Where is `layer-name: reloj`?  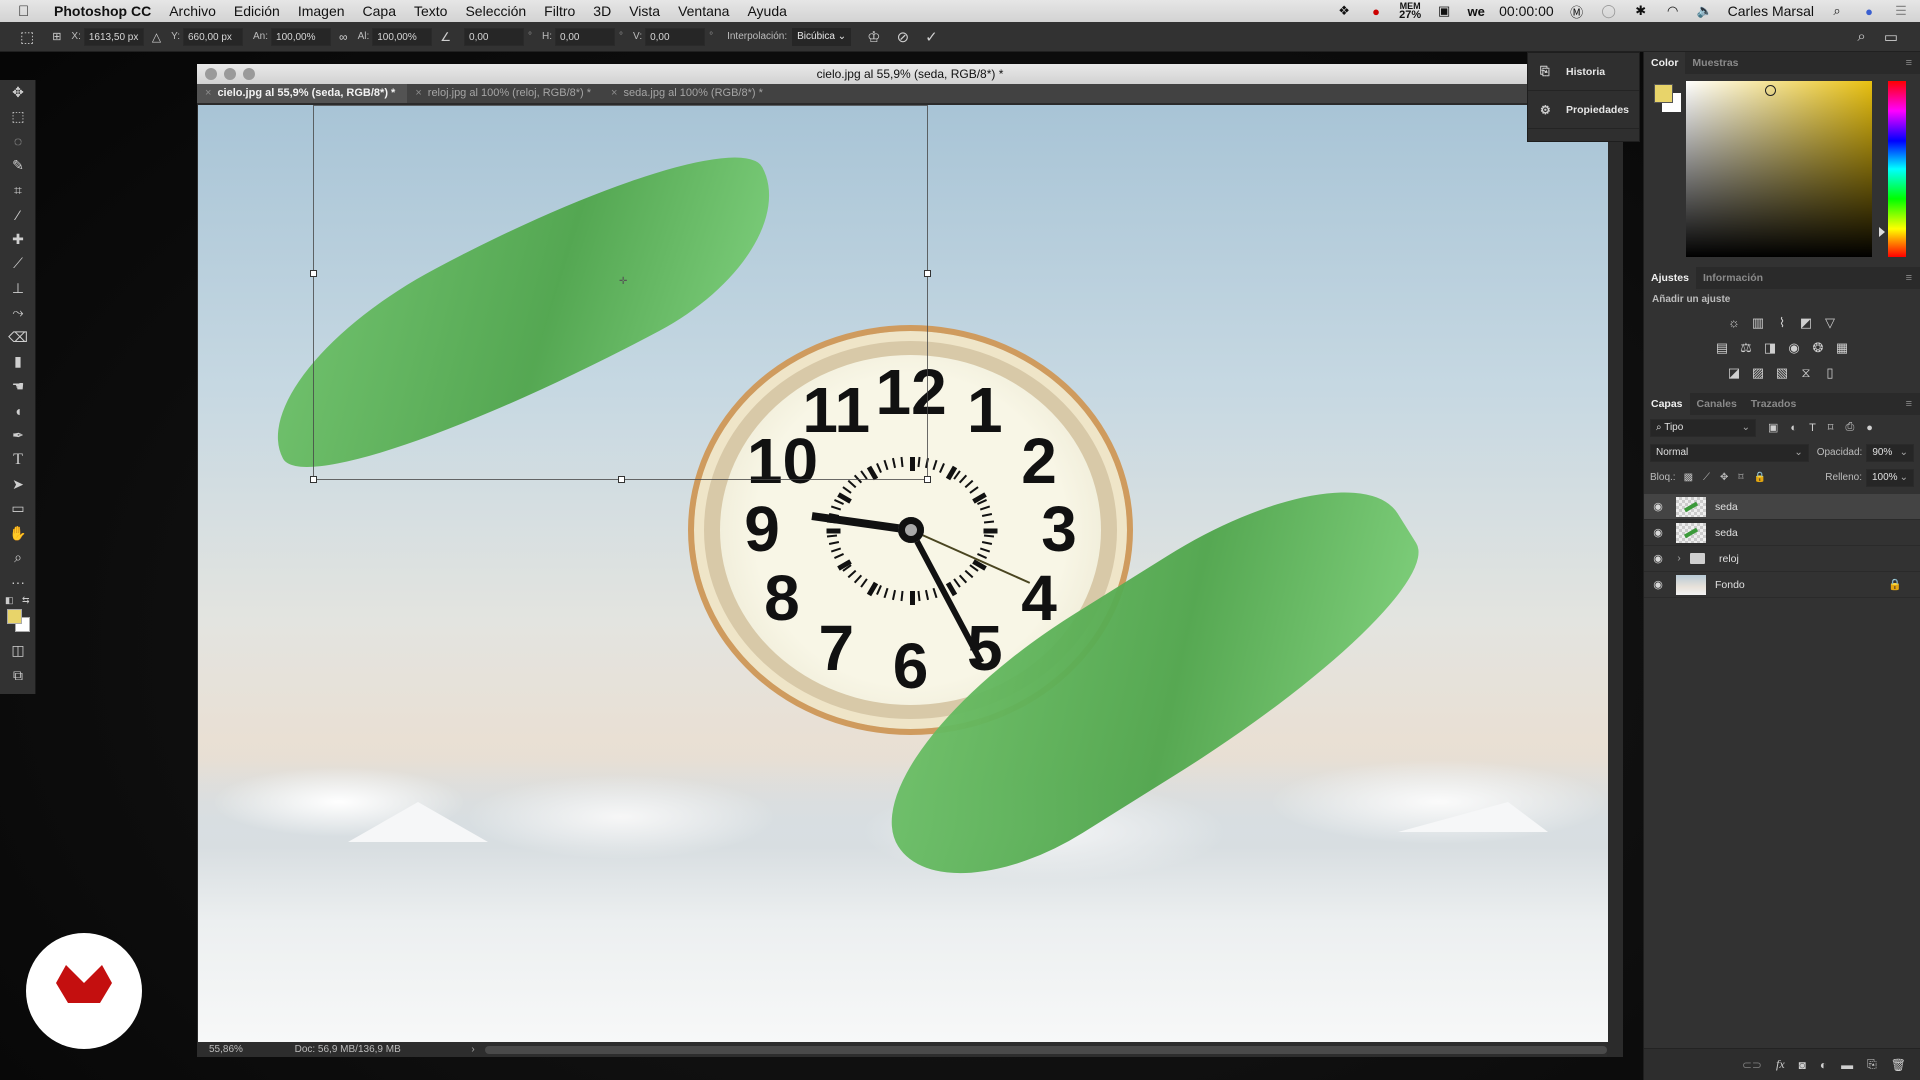
layer-name: reloj is located at coordinates (1729, 559).